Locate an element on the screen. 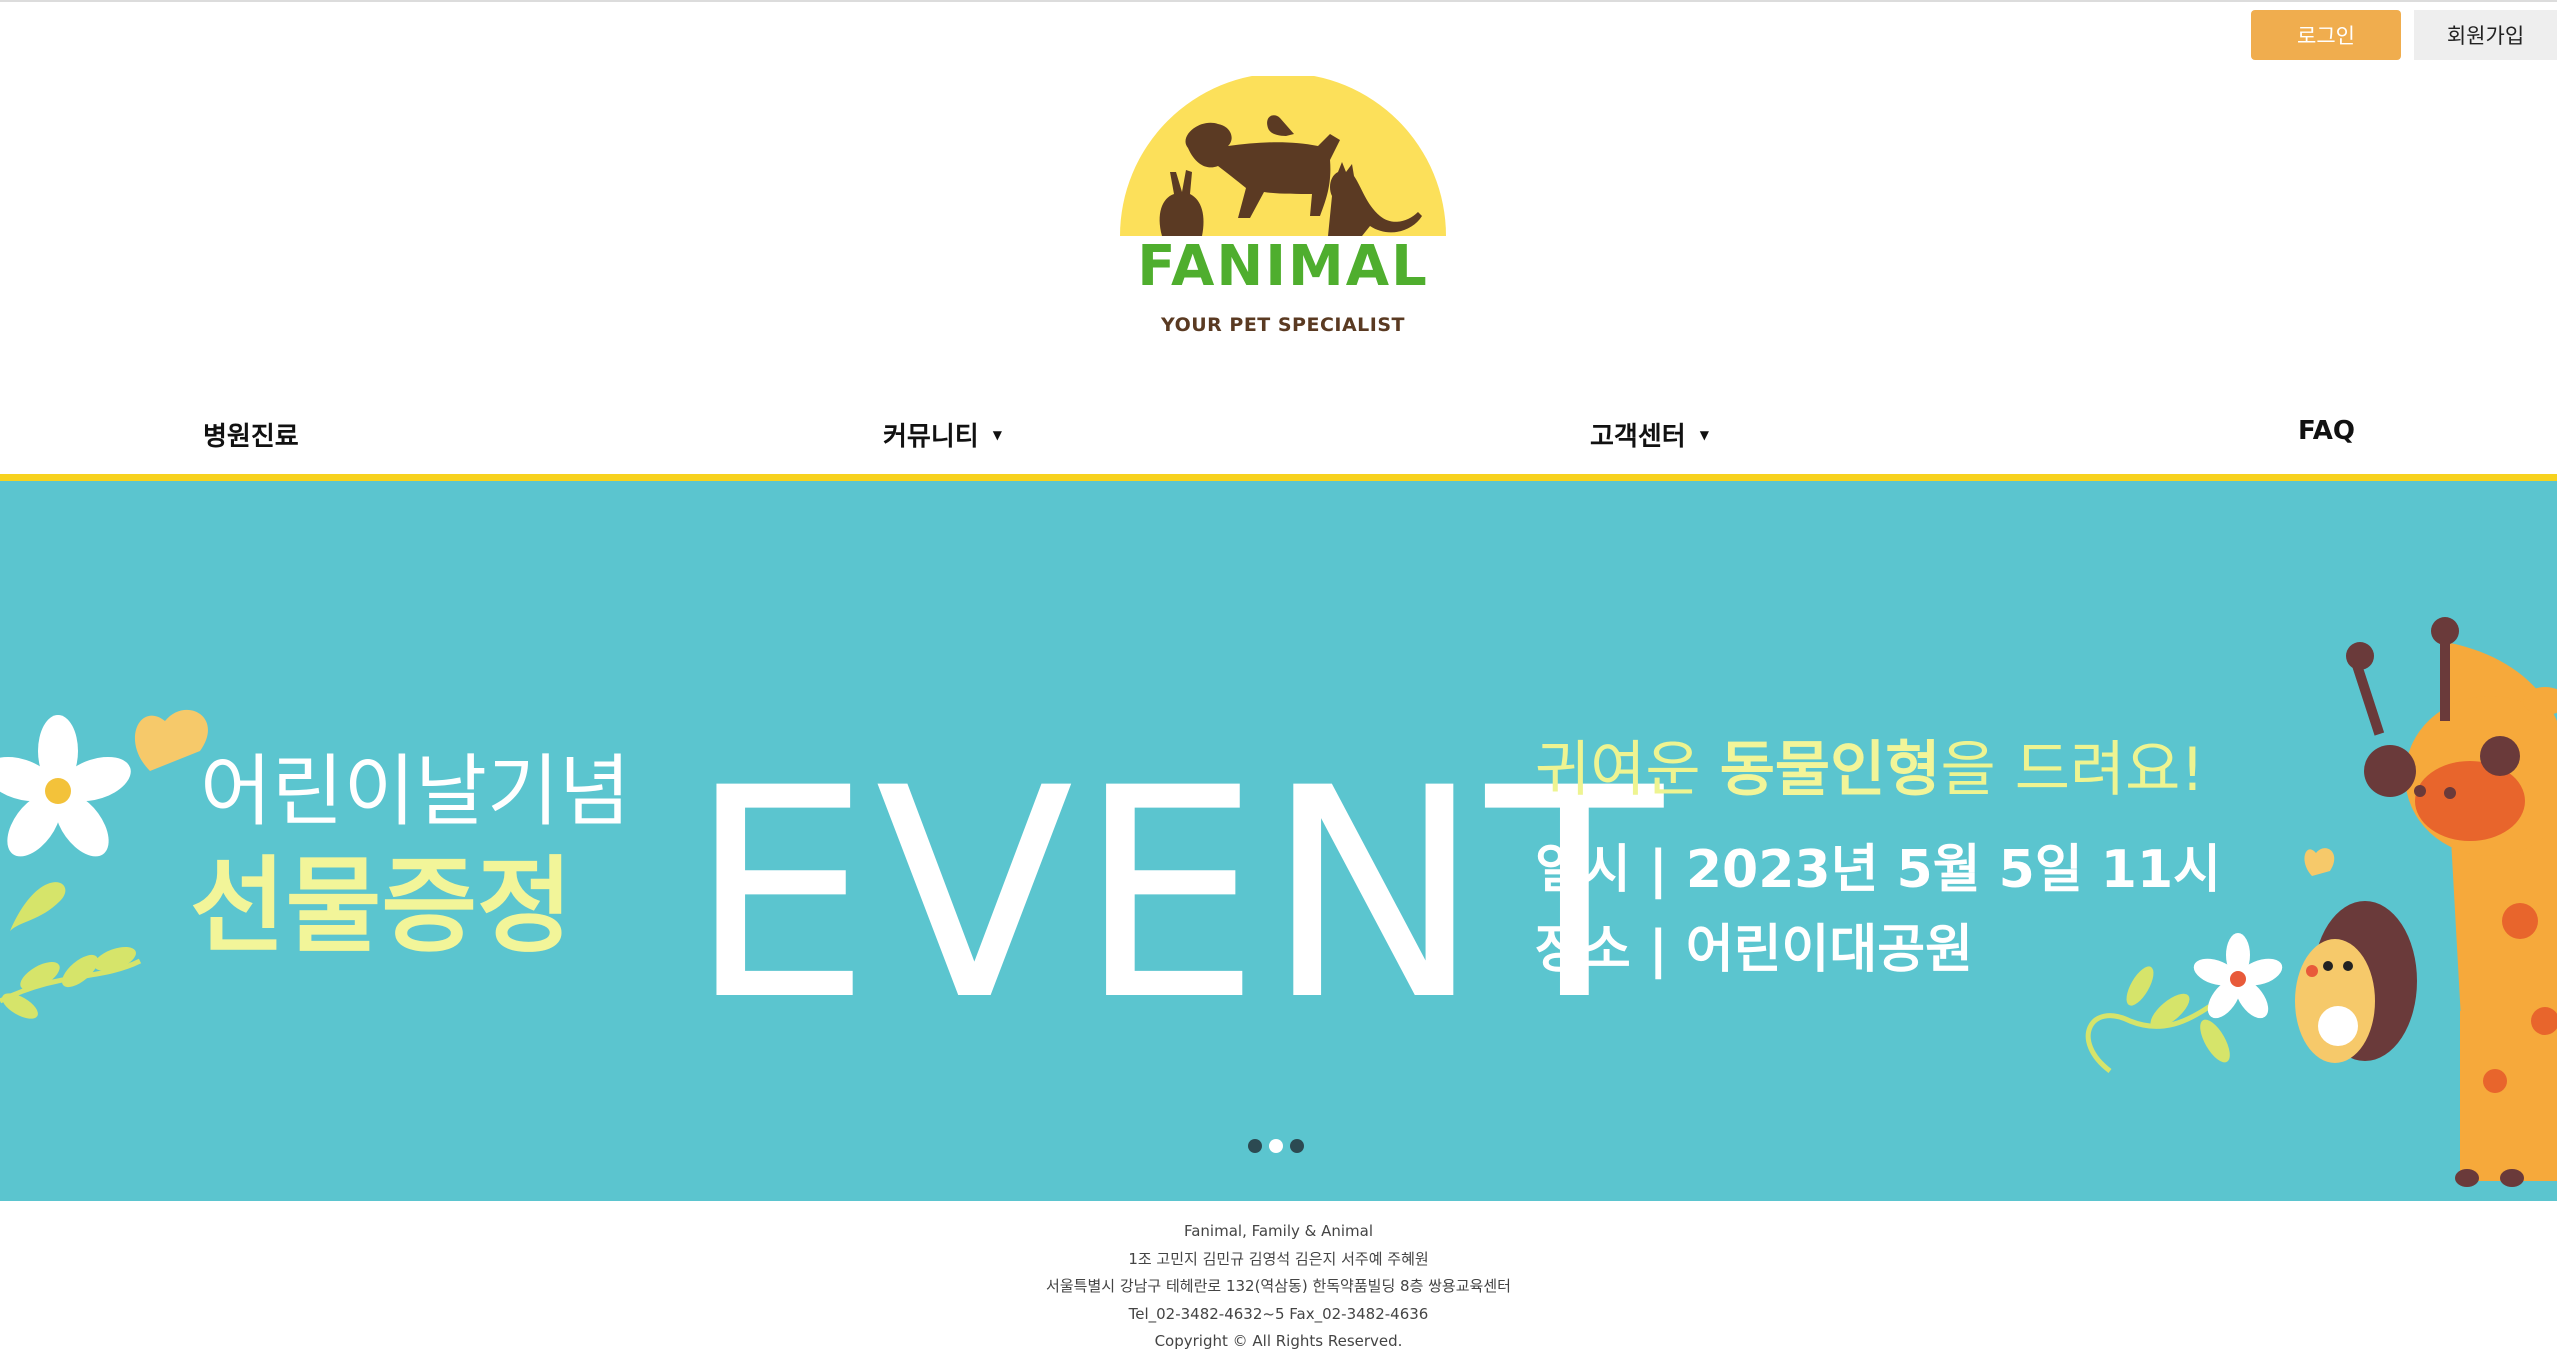 The width and height of the screenshot is (2557, 1369). logo-subtitle: YOUR PET SPECIALIST is located at coordinates (1282, 325).